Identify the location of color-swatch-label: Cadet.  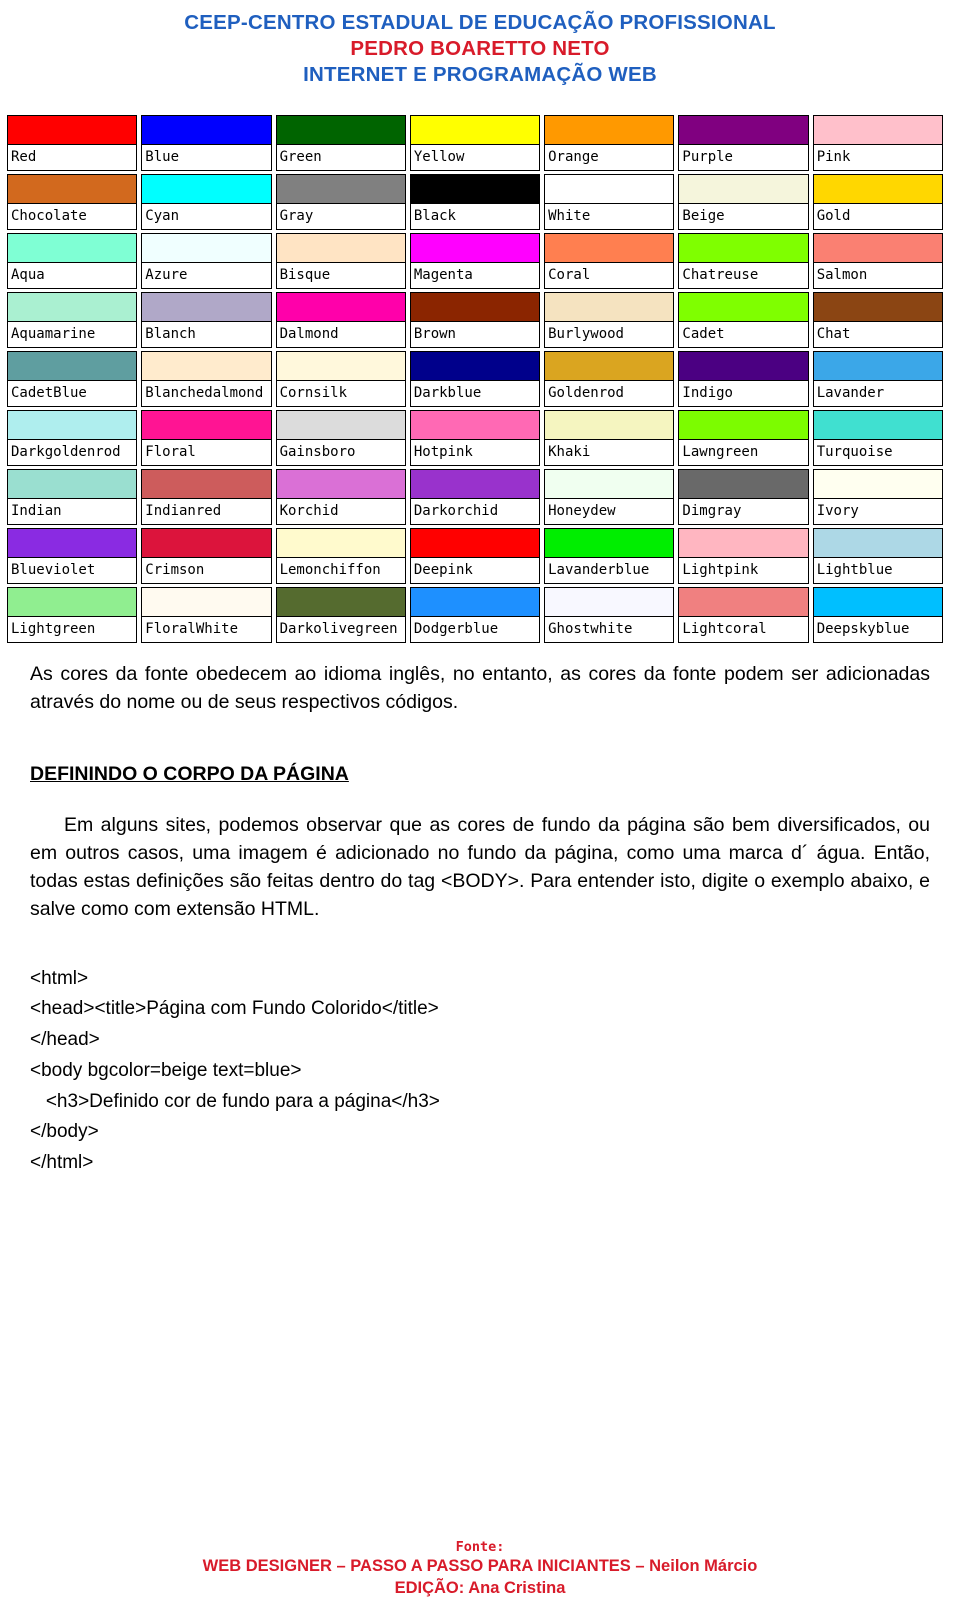
(743, 334).